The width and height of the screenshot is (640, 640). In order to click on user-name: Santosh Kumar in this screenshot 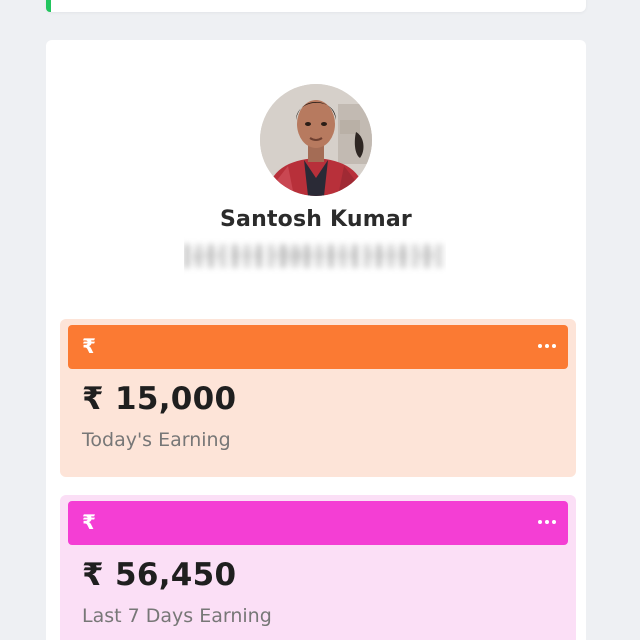, I will do `click(316, 219)`.